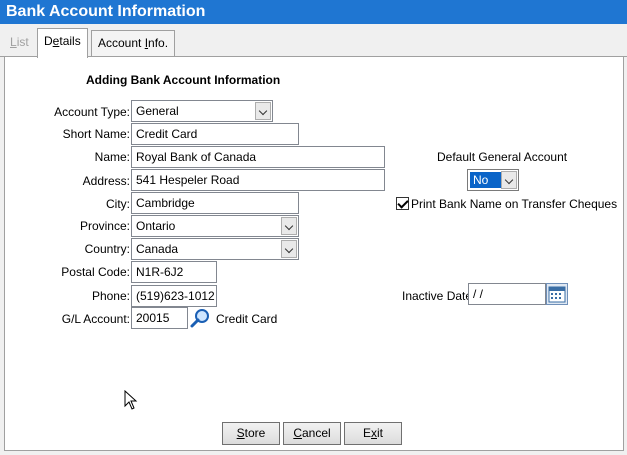 The image size is (627, 455). I want to click on window-title: Bank Account Information, so click(313, 12).